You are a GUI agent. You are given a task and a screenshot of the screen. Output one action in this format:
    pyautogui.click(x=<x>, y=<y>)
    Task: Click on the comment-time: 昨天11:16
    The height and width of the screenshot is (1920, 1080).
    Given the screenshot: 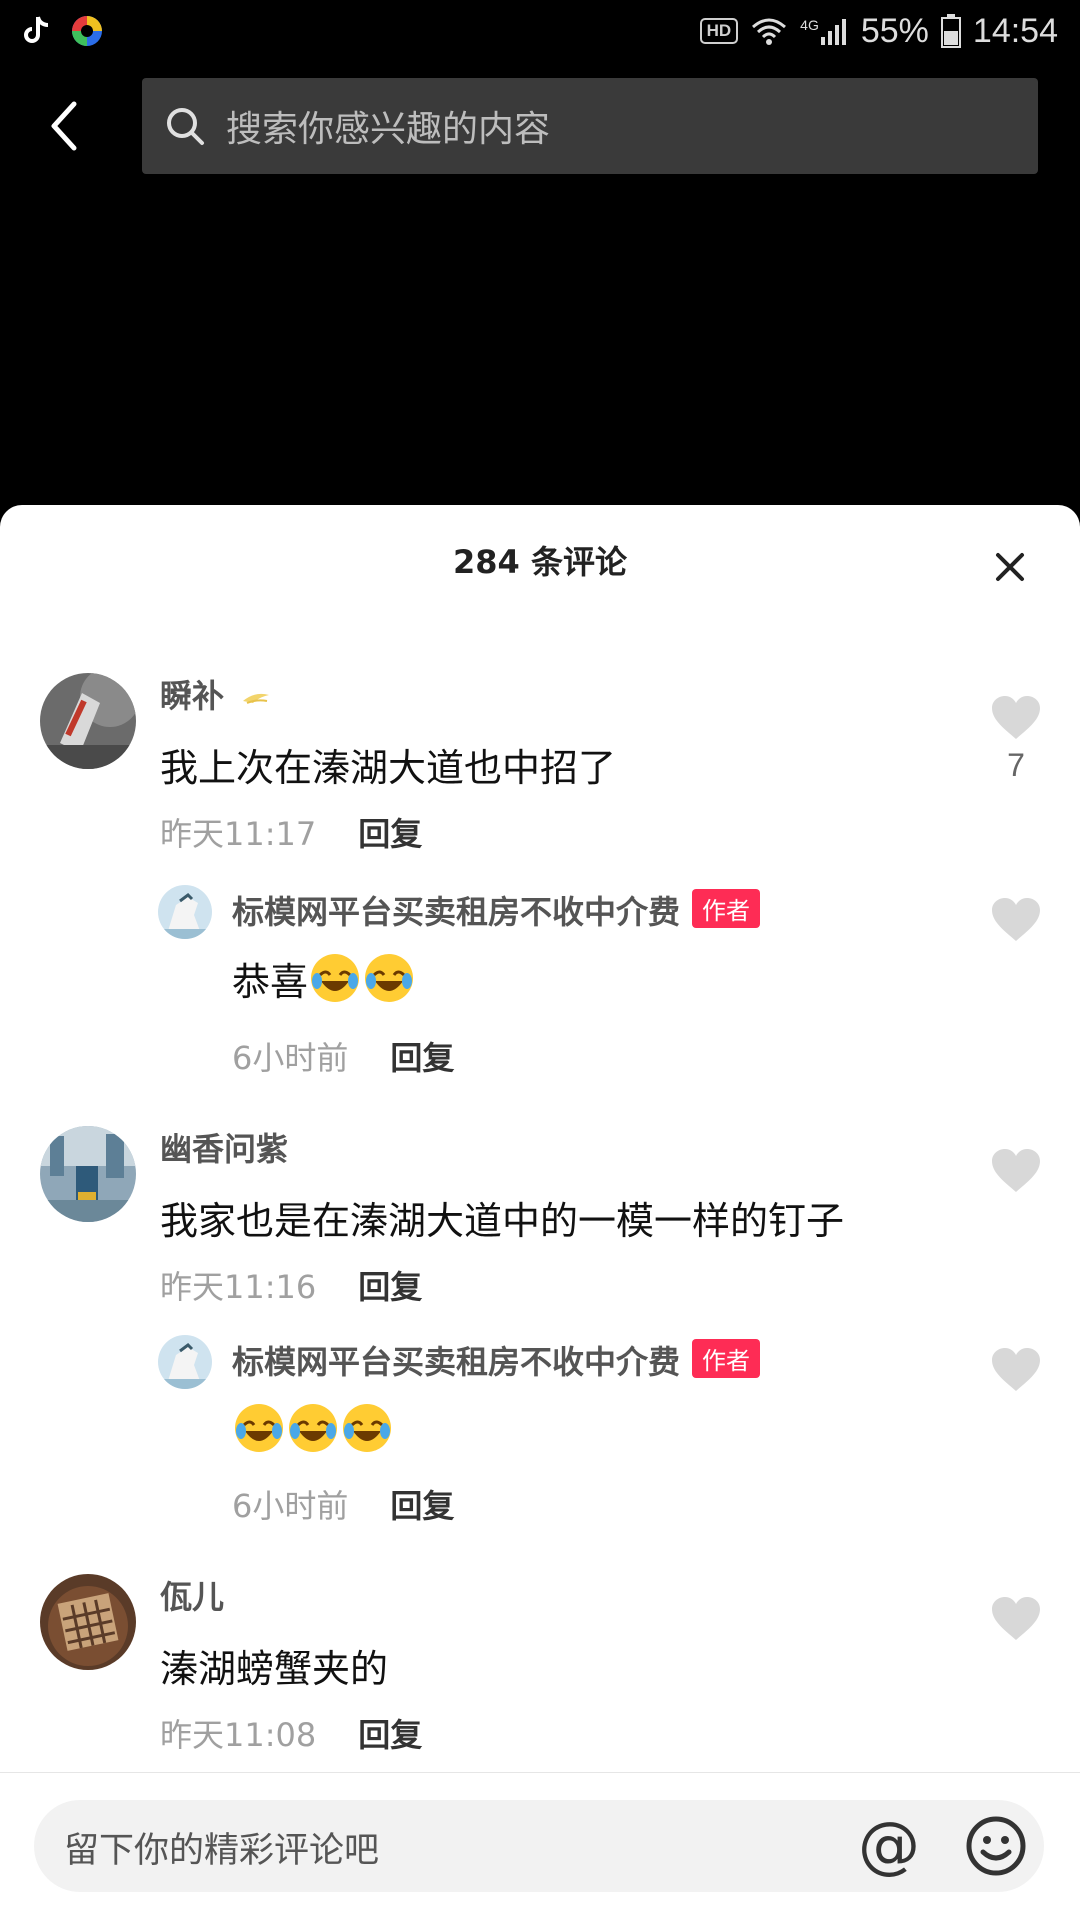 What is the action you would take?
    pyautogui.click(x=238, y=1287)
    